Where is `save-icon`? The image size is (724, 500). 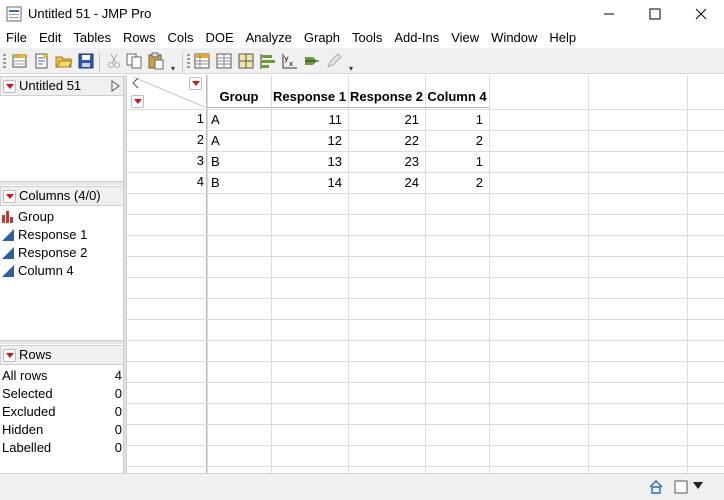
save-icon is located at coordinates (86, 61).